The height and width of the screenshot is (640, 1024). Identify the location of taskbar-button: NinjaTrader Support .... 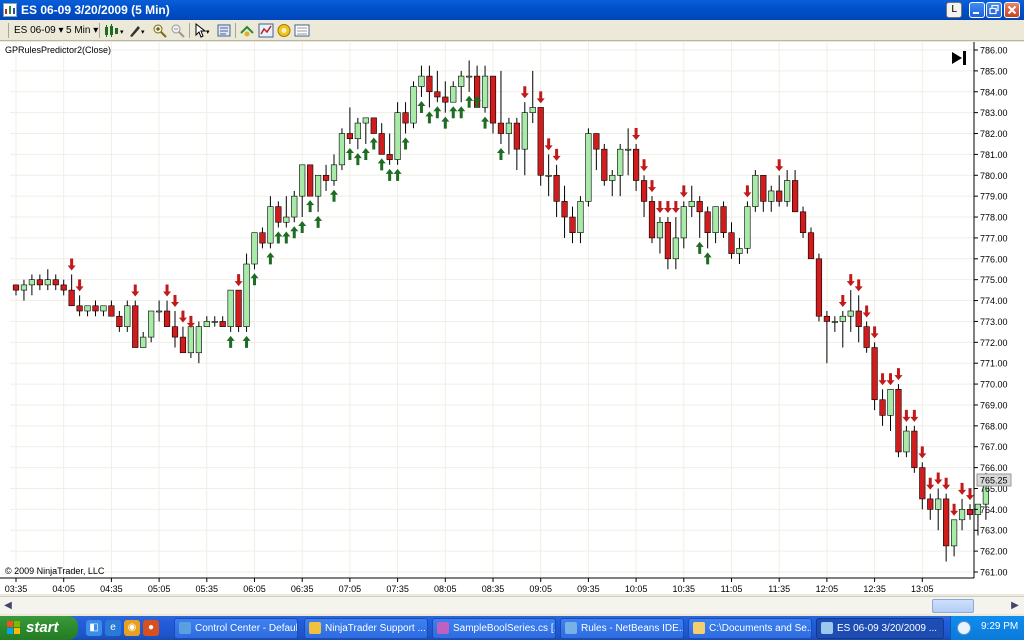
(366, 628).